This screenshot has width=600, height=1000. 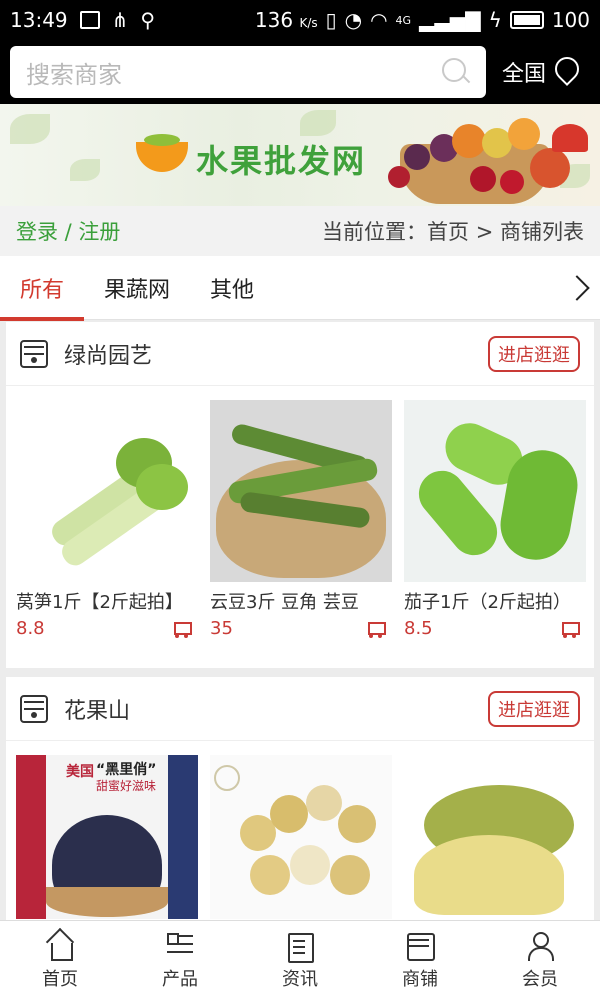 I want to click on breadcrumb: 当前位置：首页 > 商铺列表, so click(x=453, y=232).